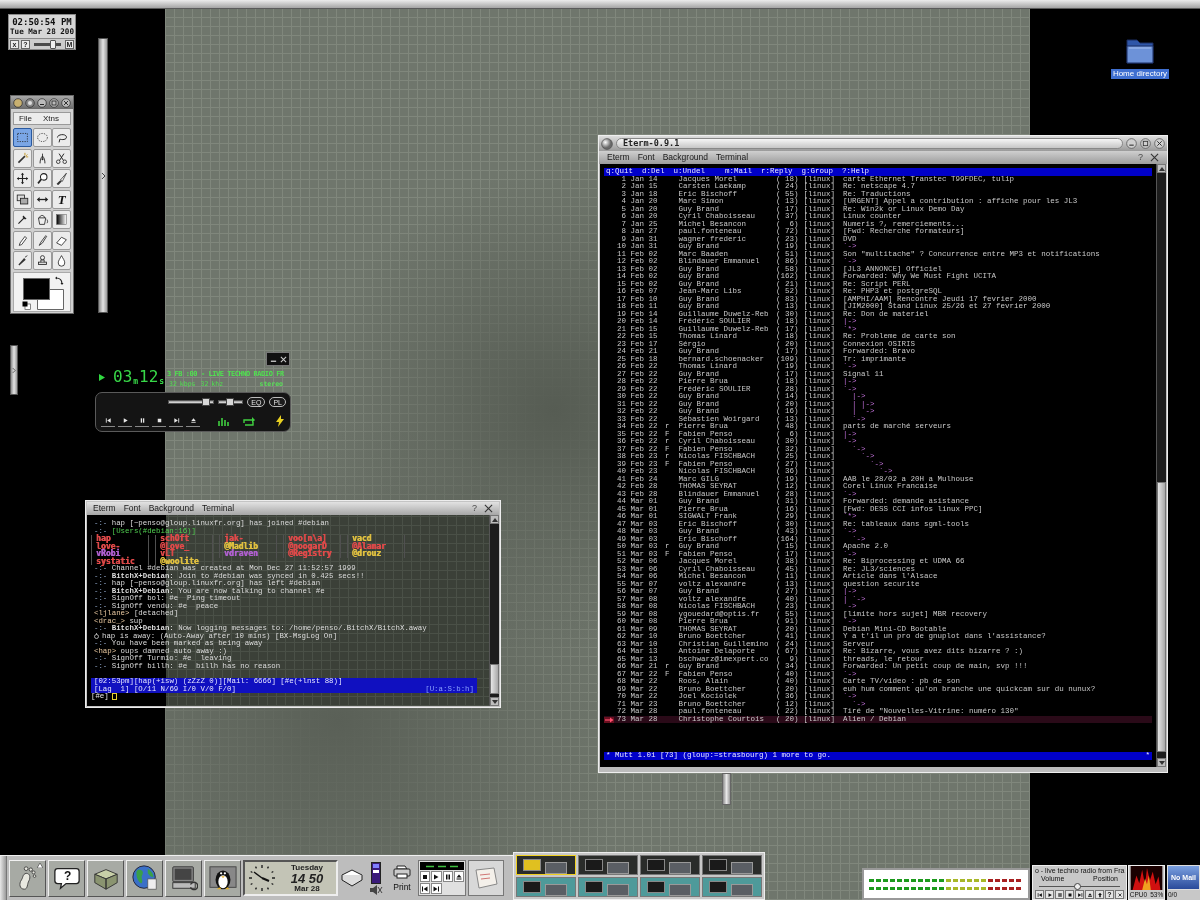 The image size is (1200, 900). What do you see at coordinates (376, 889) in the screenshot?
I see `muted-speaker-icon` at bounding box center [376, 889].